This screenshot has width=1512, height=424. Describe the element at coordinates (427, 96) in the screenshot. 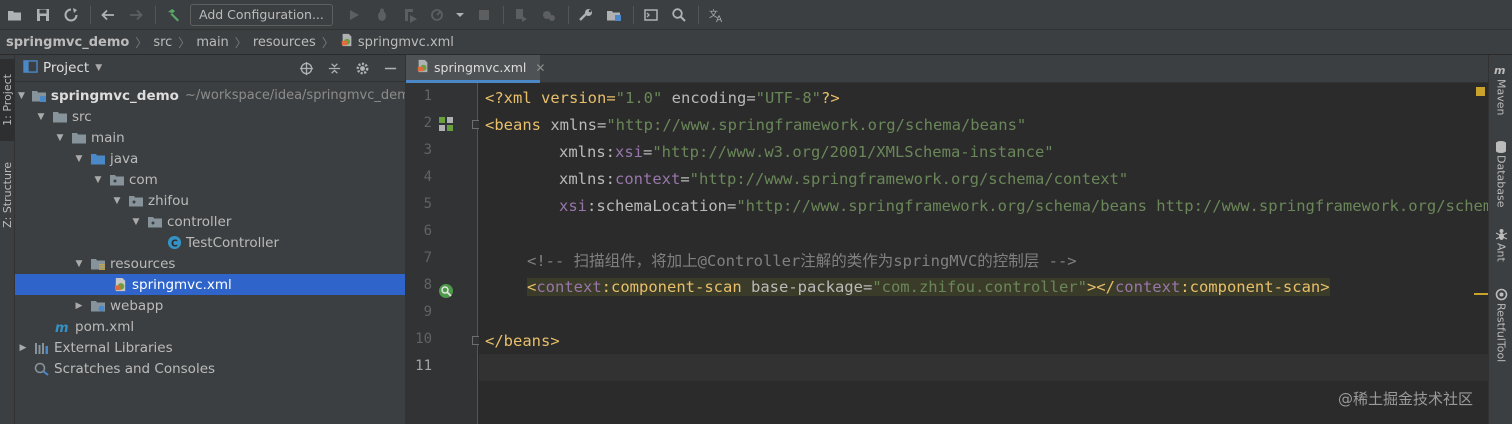

I see `line-number: 1` at that location.